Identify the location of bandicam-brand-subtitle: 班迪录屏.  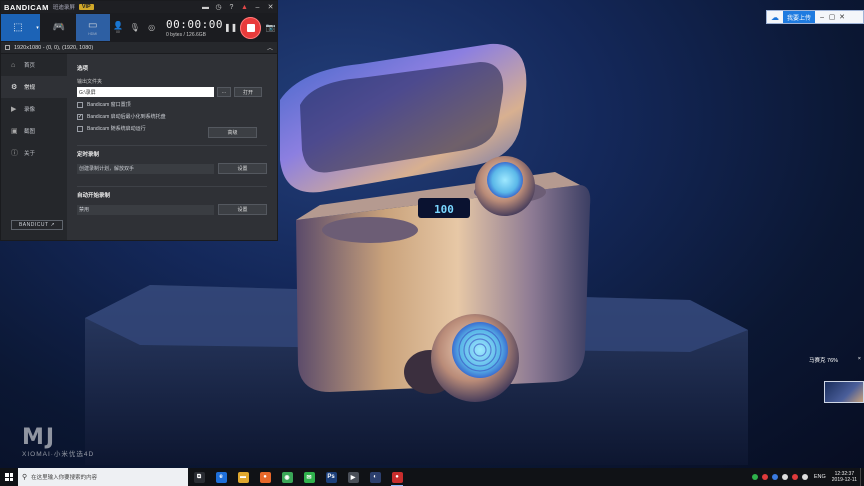
(63, 8).